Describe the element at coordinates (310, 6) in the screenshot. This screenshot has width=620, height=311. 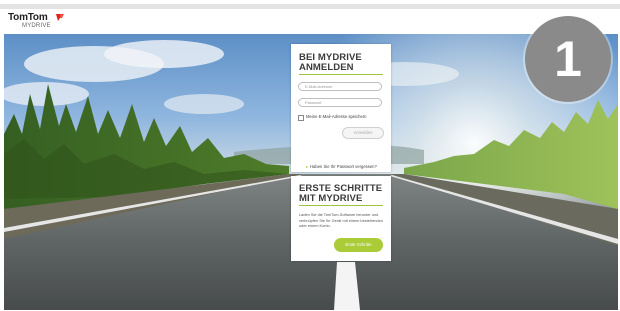
I see `top-divider` at that location.